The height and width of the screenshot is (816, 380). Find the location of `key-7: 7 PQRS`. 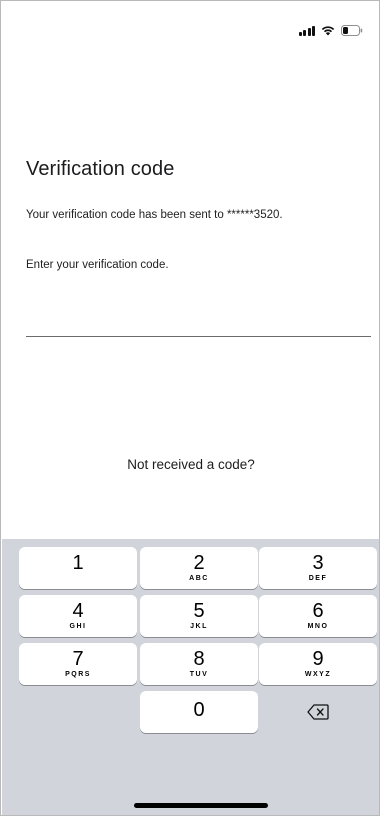

key-7: 7 PQRS is located at coordinates (78, 664).